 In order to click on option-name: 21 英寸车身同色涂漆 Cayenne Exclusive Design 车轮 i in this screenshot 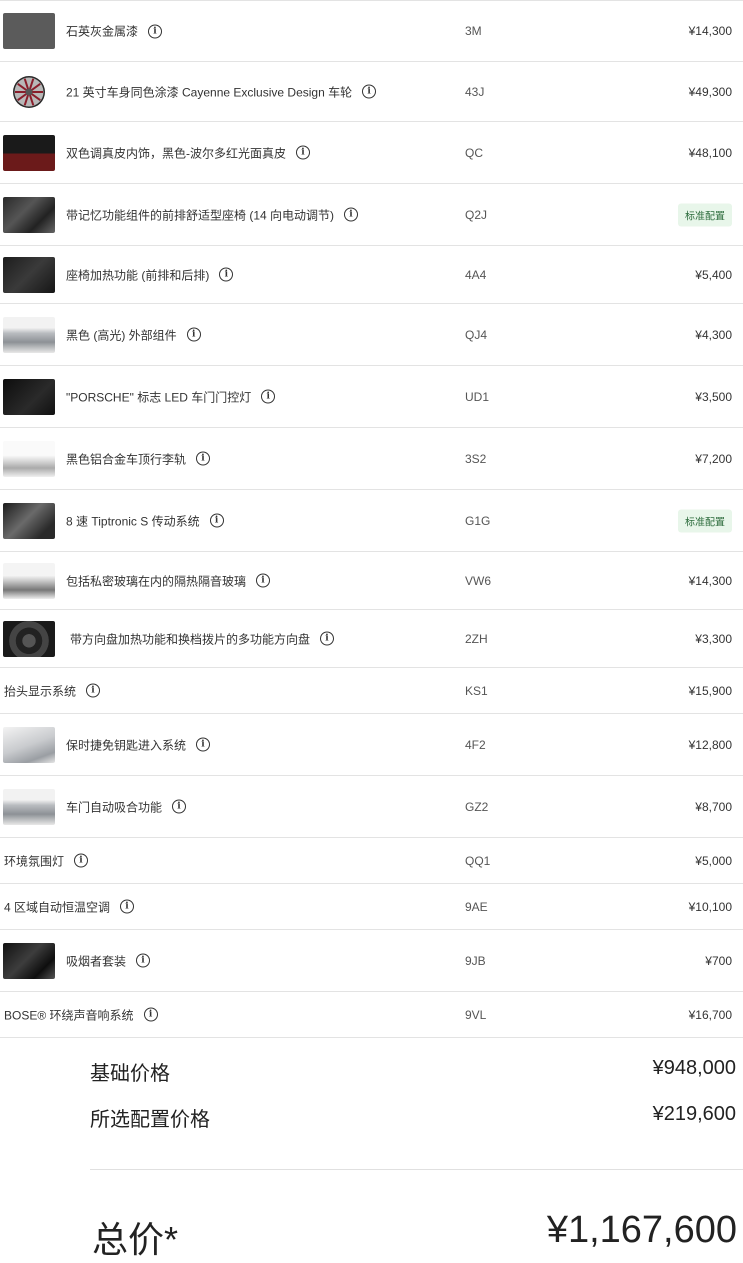, I will do `click(221, 91)`.